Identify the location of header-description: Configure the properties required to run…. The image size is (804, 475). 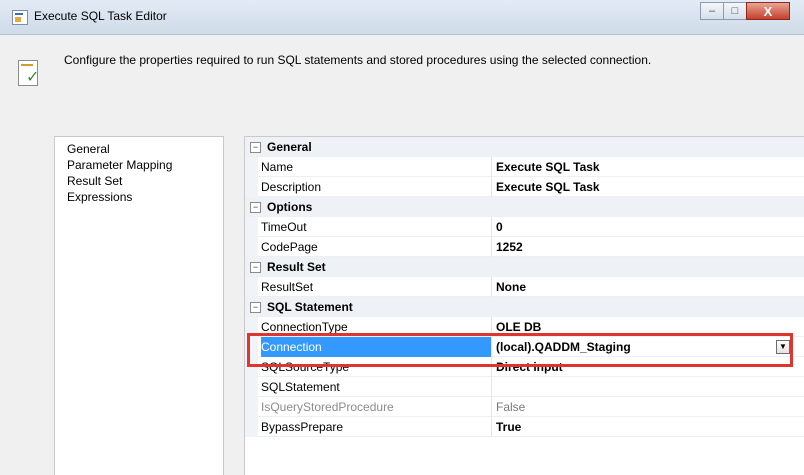
(358, 60).